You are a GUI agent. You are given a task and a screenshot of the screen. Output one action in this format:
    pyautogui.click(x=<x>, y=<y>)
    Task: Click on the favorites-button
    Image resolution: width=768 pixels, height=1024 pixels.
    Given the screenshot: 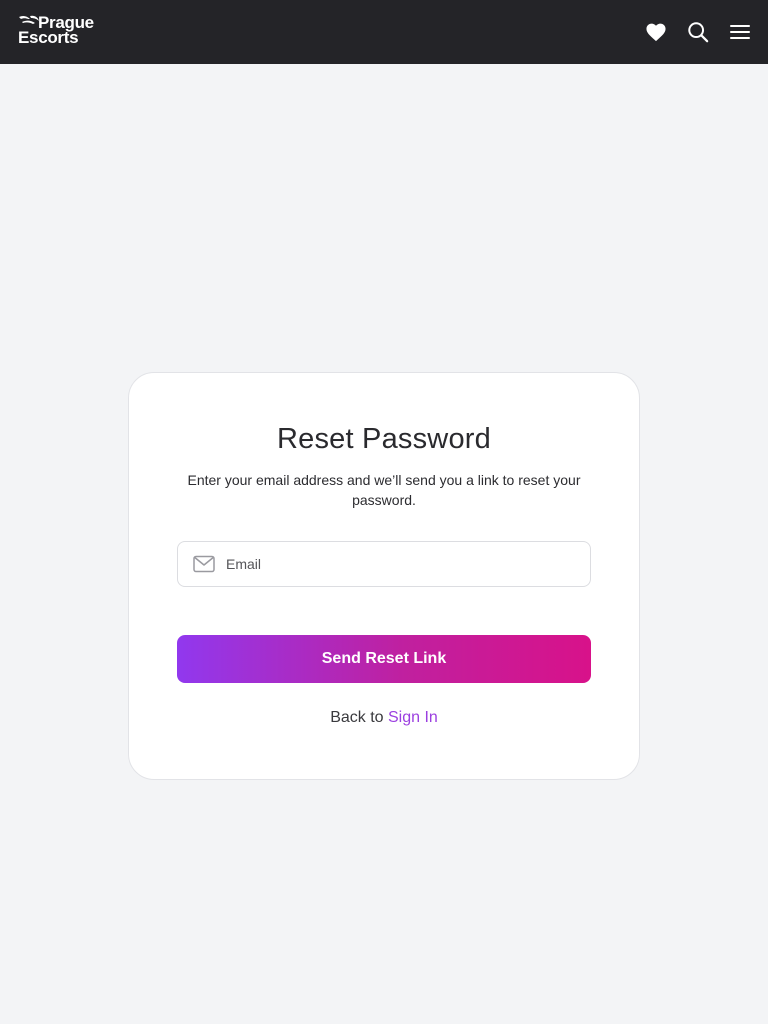 What is the action you would take?
    pyautogui.click(x=656, y=32)
    